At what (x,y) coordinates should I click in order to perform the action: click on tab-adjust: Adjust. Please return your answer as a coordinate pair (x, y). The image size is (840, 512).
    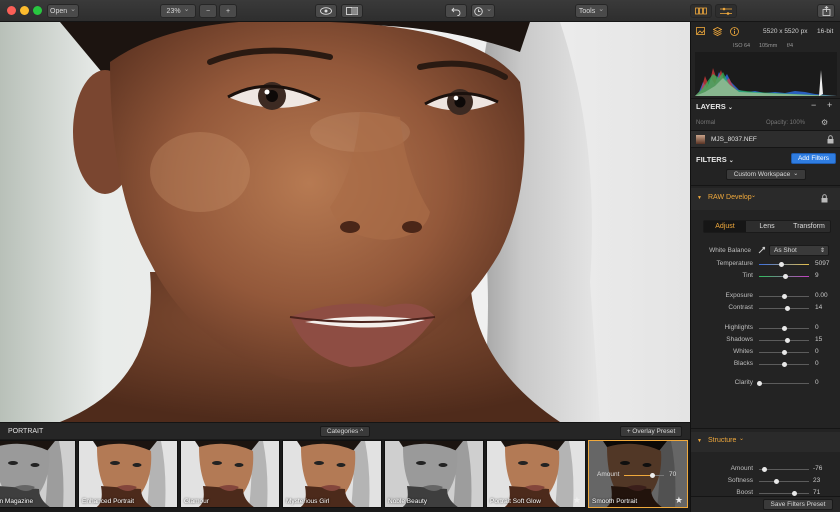
    Looking at the image, I should click on (725, 226).